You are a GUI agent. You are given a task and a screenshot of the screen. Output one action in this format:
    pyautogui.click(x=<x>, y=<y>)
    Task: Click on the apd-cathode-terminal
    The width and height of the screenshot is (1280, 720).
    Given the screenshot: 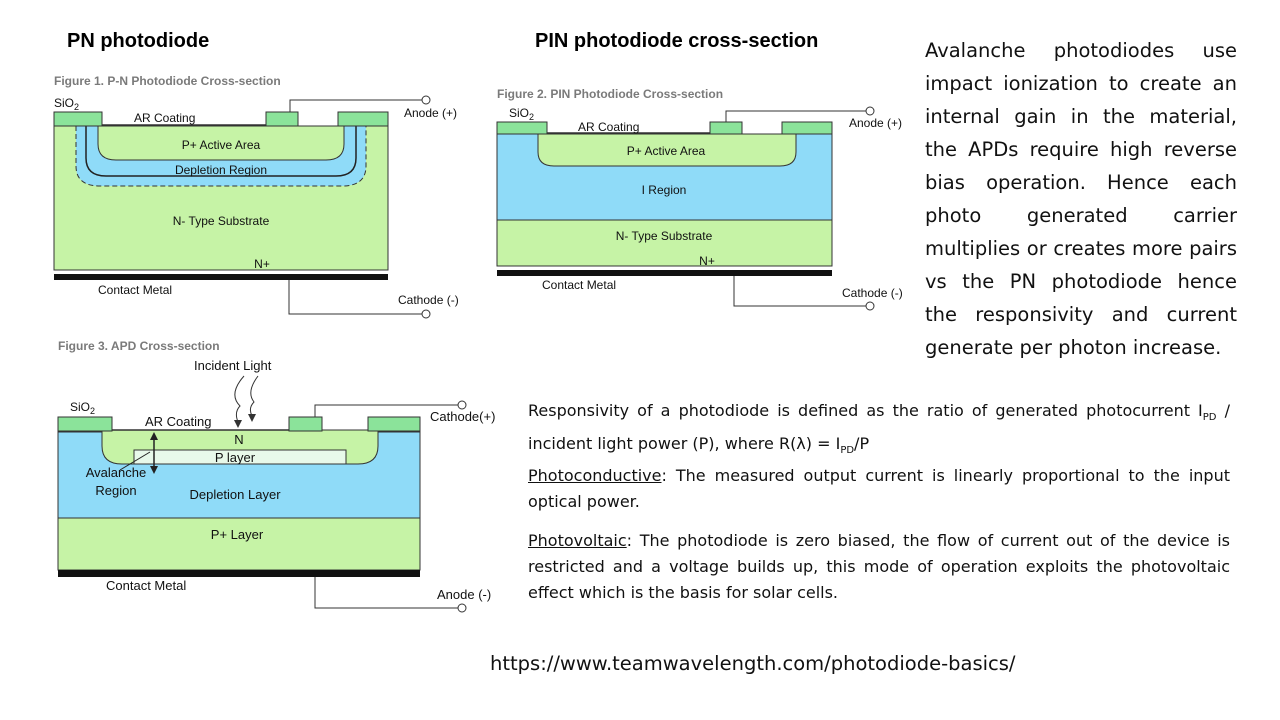 What is the action you would take?
    pyautogui.click(x=462, y=405)
    